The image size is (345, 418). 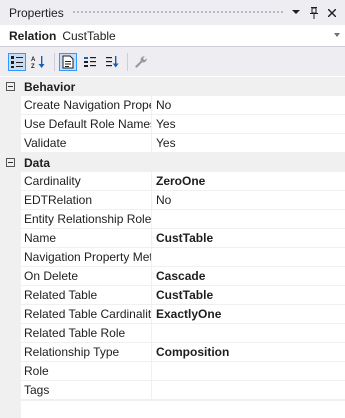 What do you see at coordinates (86, 257) in the screenshot?
I see `property-name: Navigation Property Methods` at bounding box center [86, 257].